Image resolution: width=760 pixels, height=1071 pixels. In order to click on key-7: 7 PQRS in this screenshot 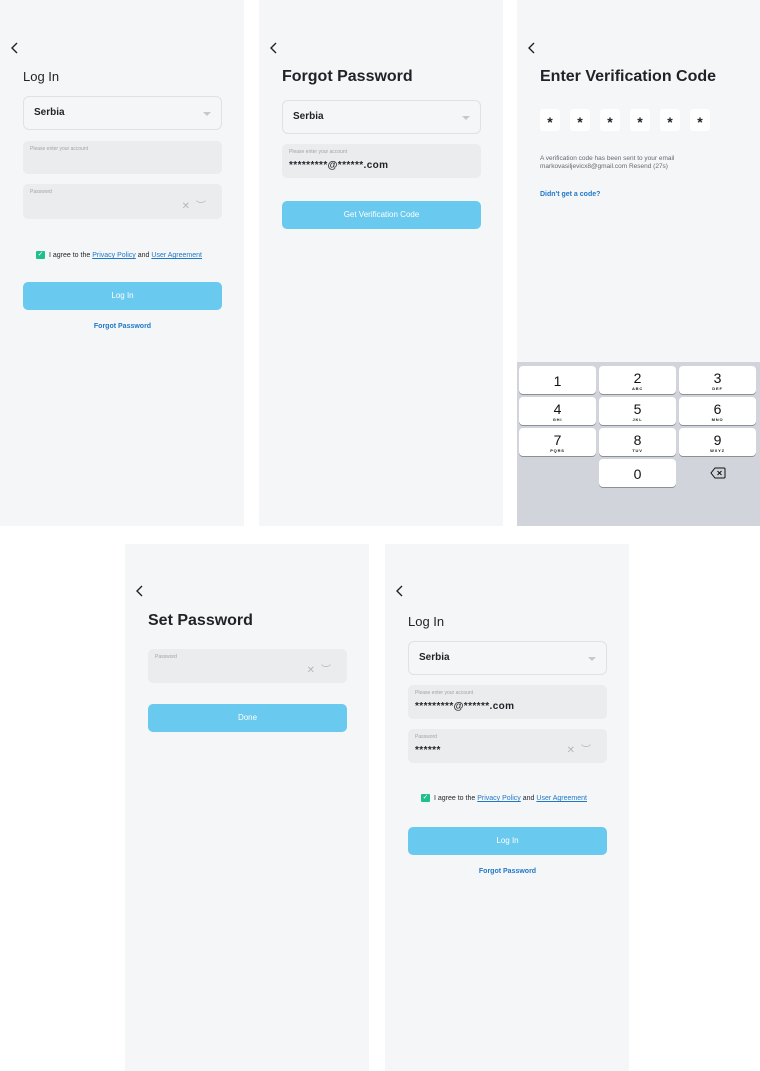, I will do `click(557, 442)`.